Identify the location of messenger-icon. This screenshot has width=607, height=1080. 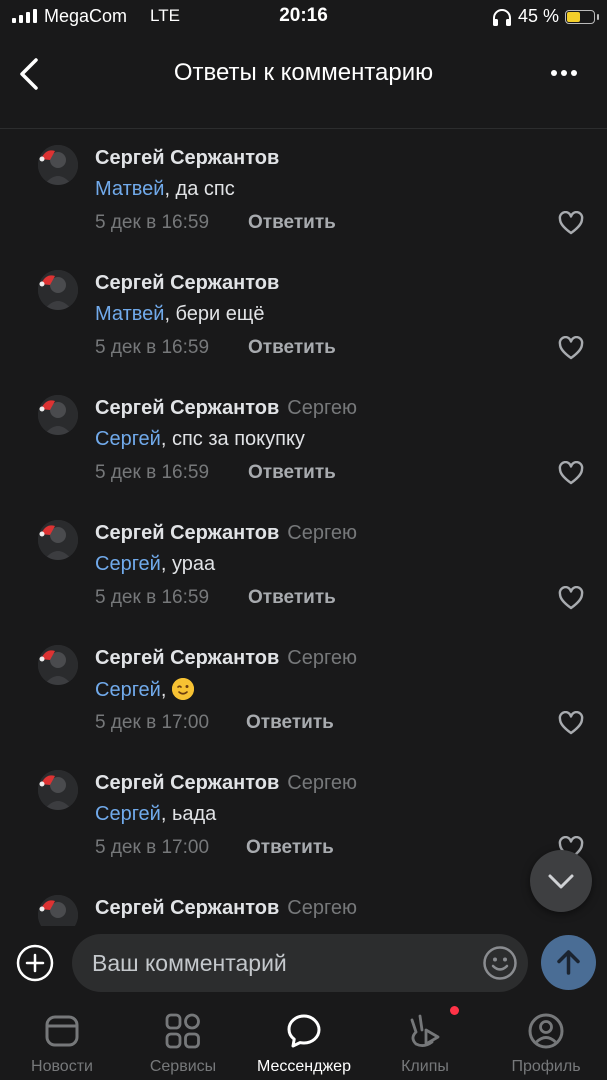
(304, 1031).